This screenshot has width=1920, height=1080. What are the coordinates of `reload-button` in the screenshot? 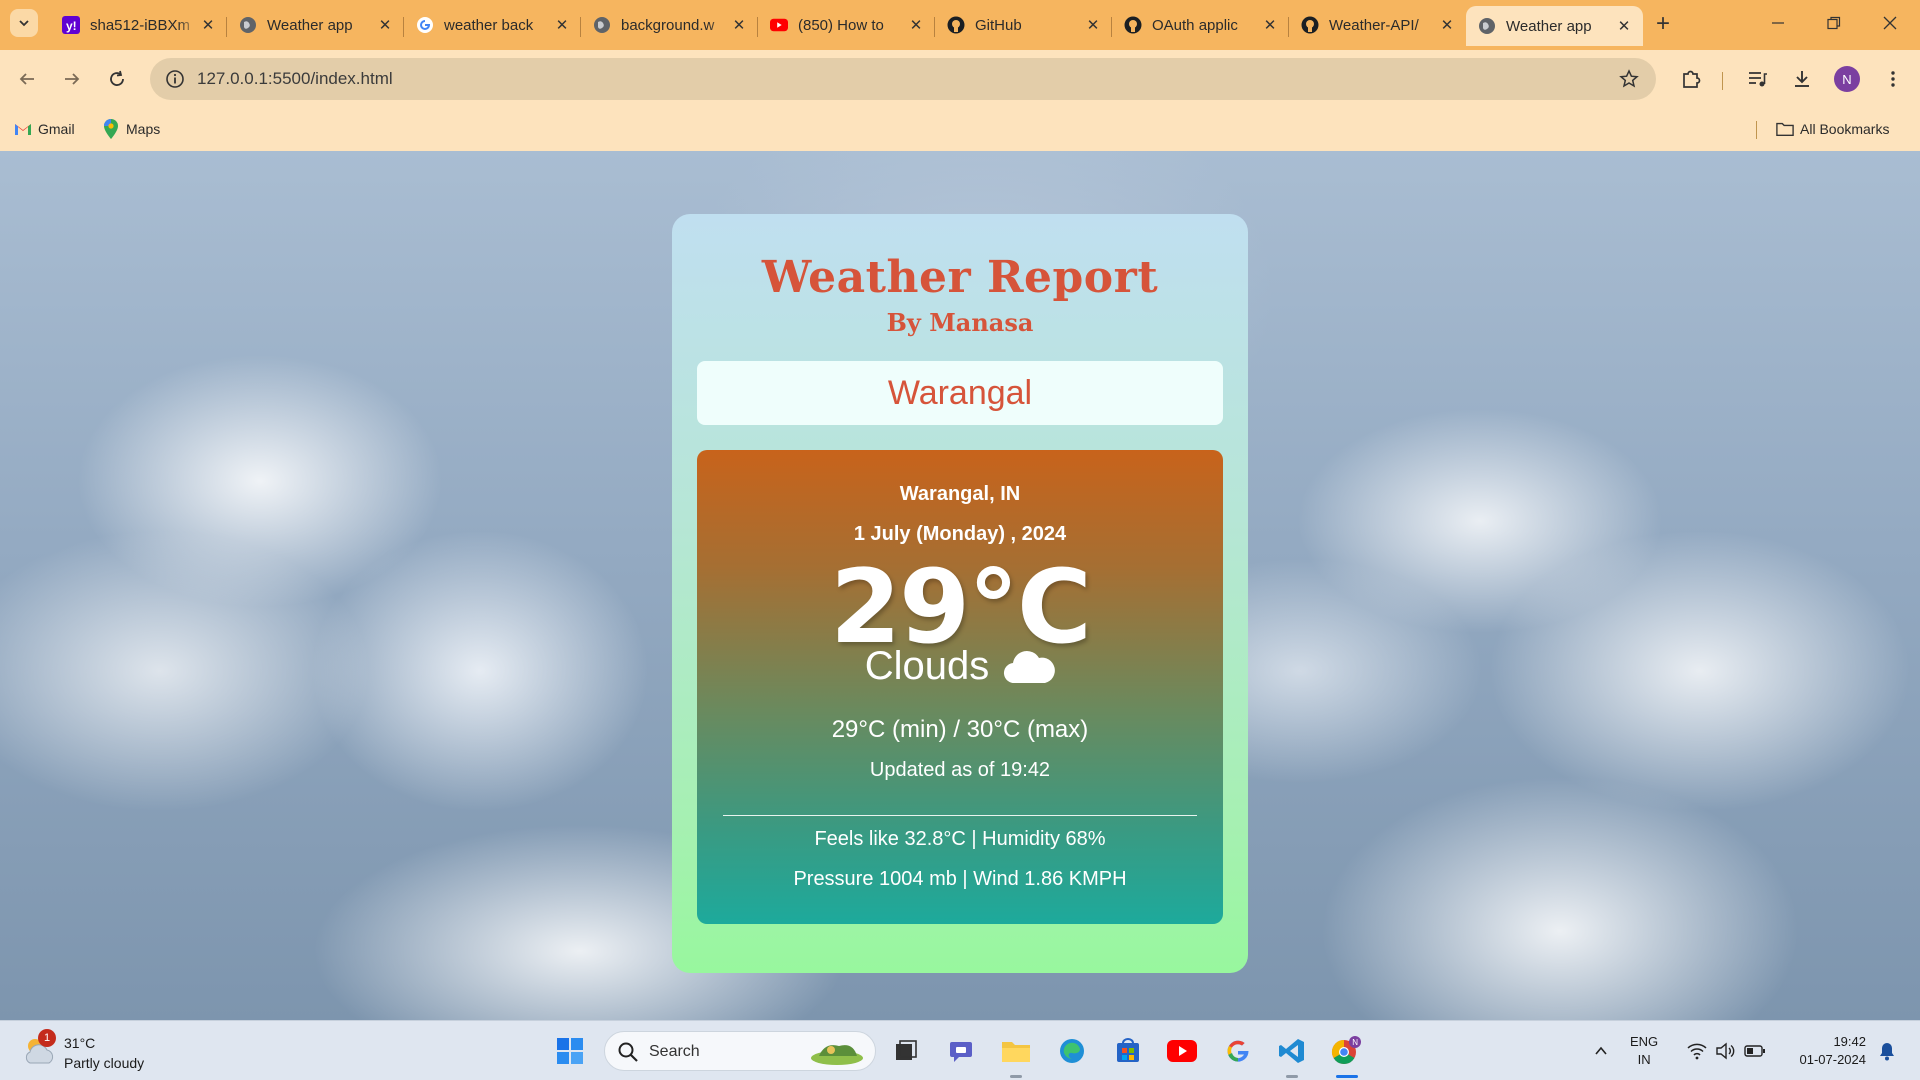 It's located at (117, 79).